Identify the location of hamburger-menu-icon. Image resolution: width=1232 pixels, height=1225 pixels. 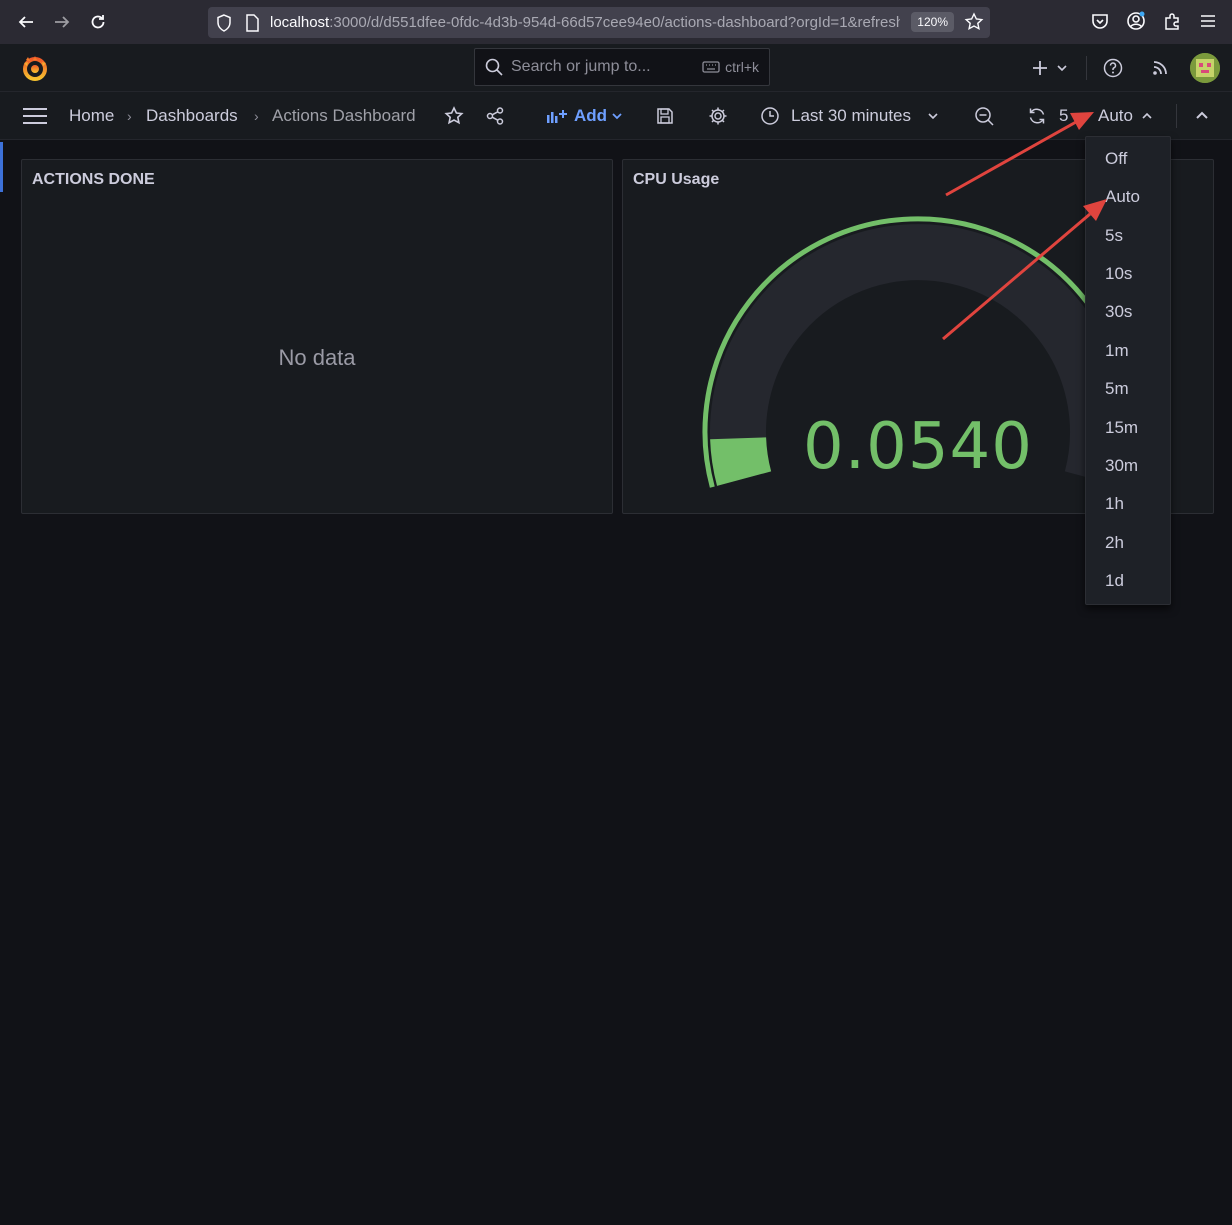
(35, 116).